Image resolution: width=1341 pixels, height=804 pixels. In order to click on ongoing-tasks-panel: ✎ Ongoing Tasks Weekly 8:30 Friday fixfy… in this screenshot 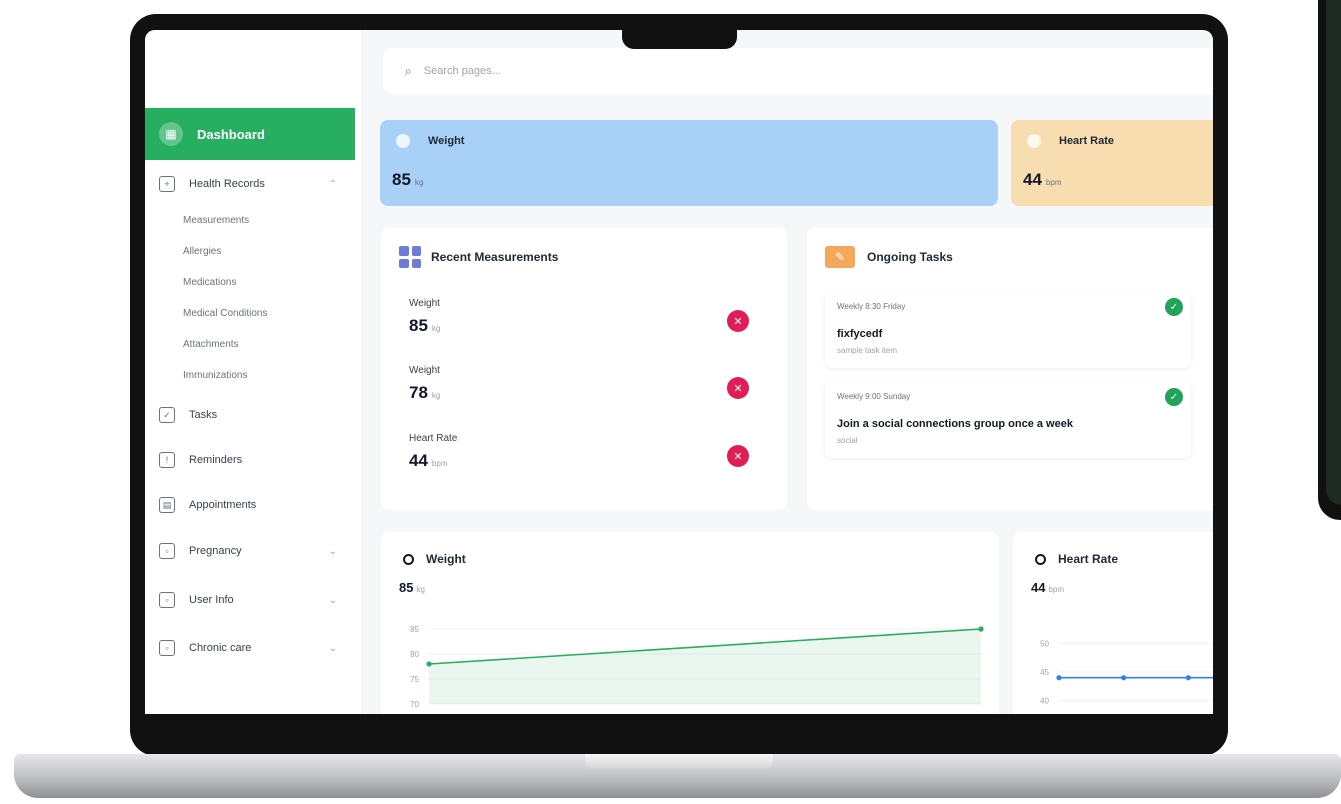, I will do `click(1010, 369)`.